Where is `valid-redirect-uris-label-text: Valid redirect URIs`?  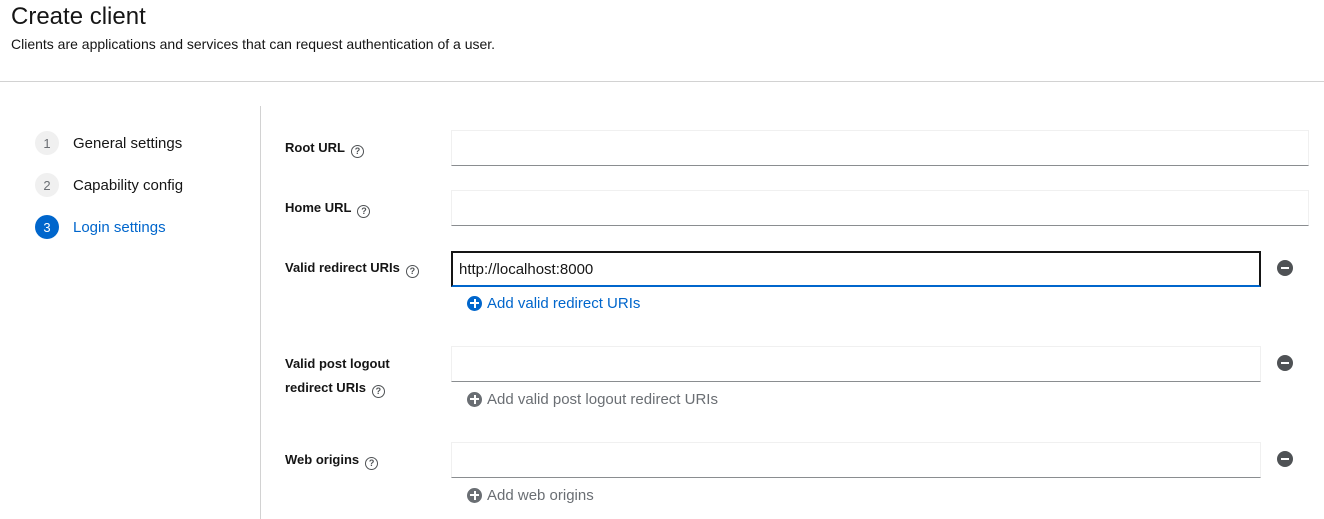
valid-redirect-uris-label-text: Valid redirect URIs is located at coordinates (342, 267).